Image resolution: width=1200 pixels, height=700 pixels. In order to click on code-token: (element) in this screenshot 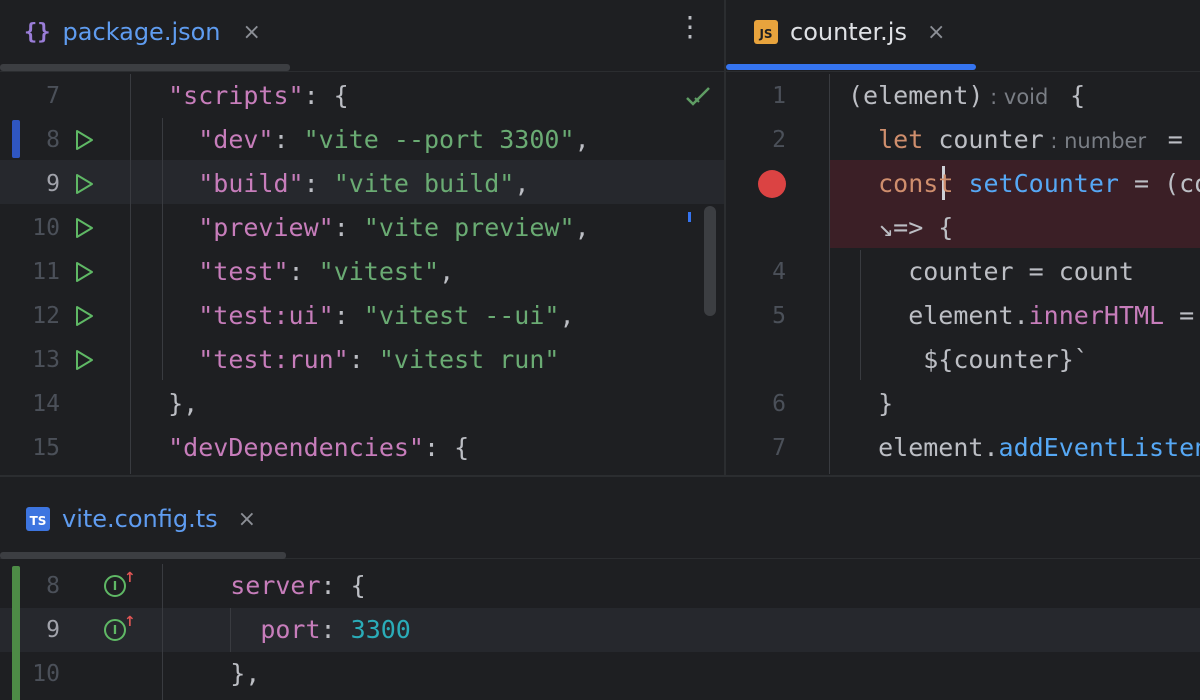, I will do `click(916, 95)`.